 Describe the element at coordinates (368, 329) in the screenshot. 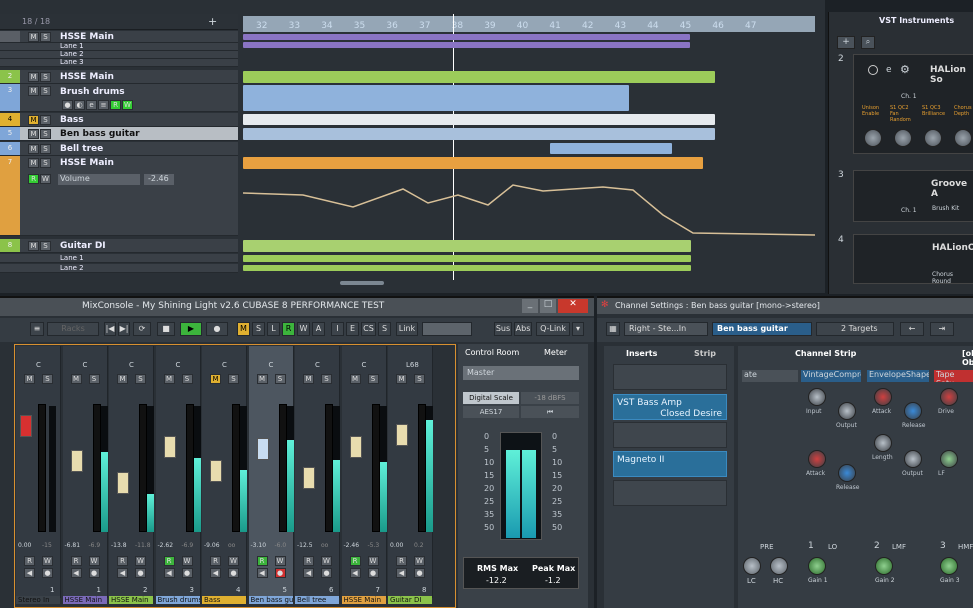

I see `cs-toggle: CS` at that location.